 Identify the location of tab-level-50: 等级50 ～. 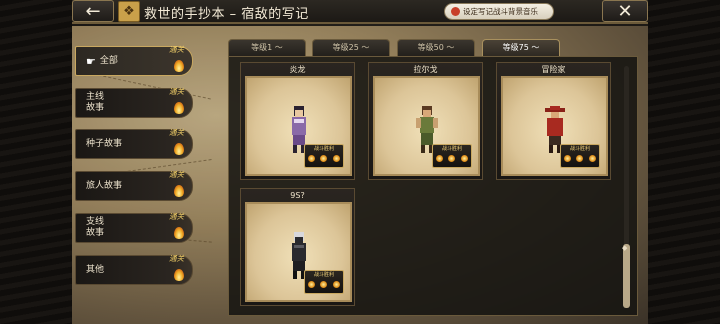
(436, 47).